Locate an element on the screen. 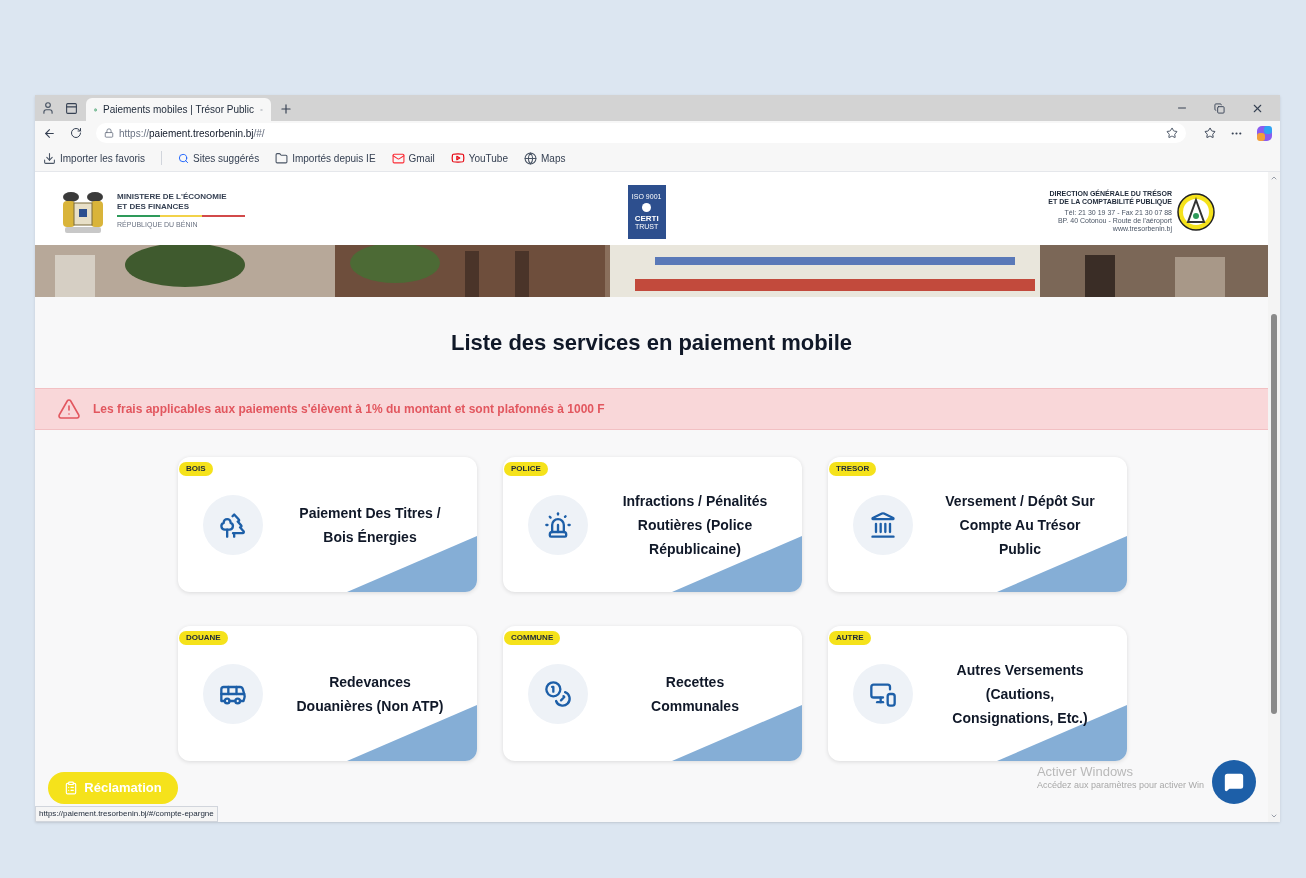  favorite-icon is located at coordinates (1172, 133).